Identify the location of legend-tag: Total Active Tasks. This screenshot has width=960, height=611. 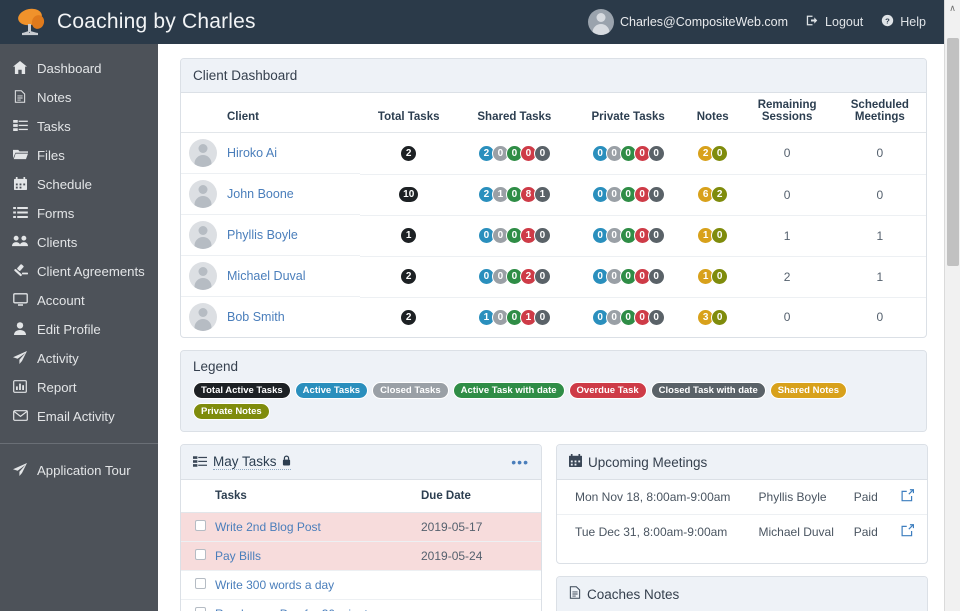
(242, 390).